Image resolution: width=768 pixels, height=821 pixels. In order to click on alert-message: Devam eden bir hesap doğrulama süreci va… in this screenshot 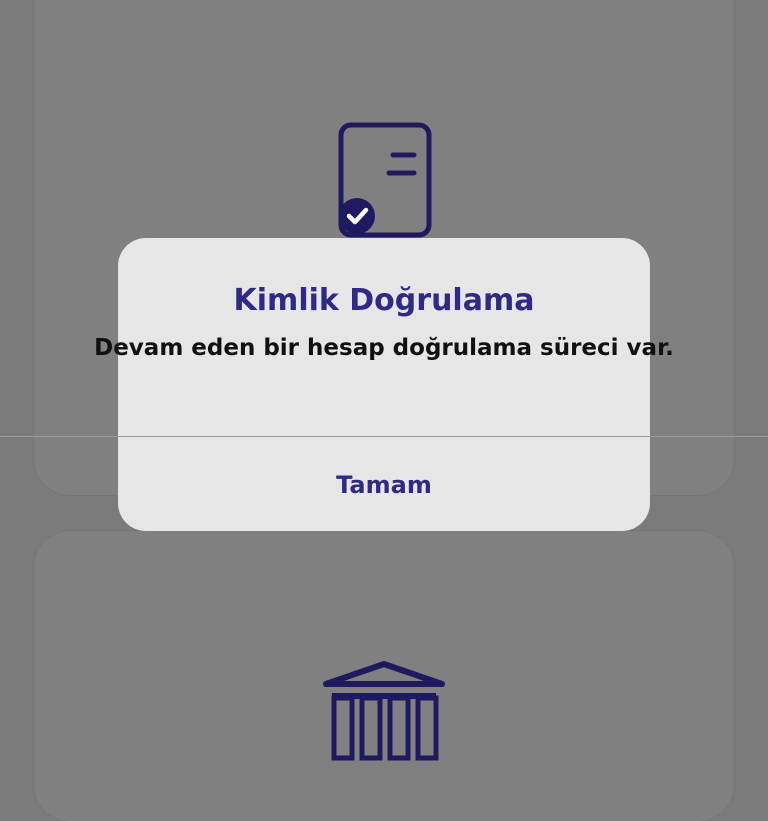, I will do `click(384, 348)`.